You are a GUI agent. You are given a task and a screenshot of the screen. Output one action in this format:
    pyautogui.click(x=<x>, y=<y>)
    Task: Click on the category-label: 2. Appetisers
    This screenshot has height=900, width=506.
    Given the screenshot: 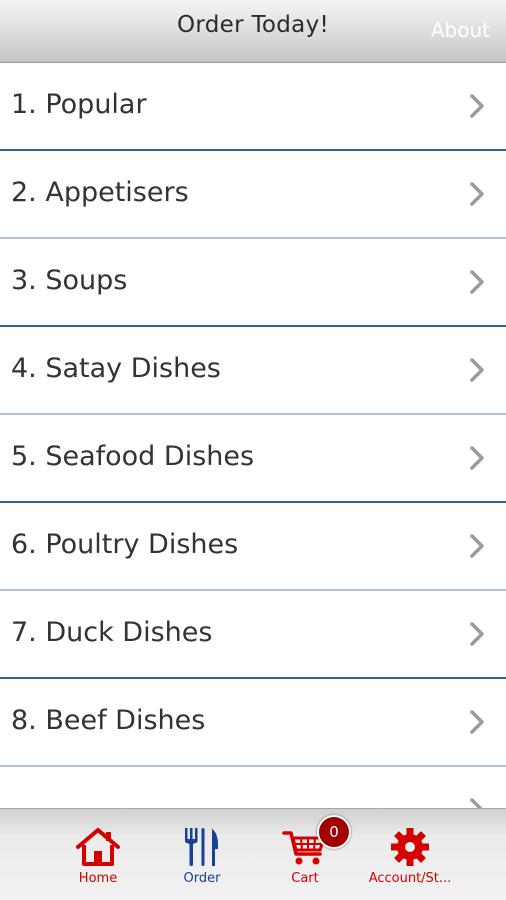 What is the action you would take?
    pyautogui.click(x=100, y=192)
    